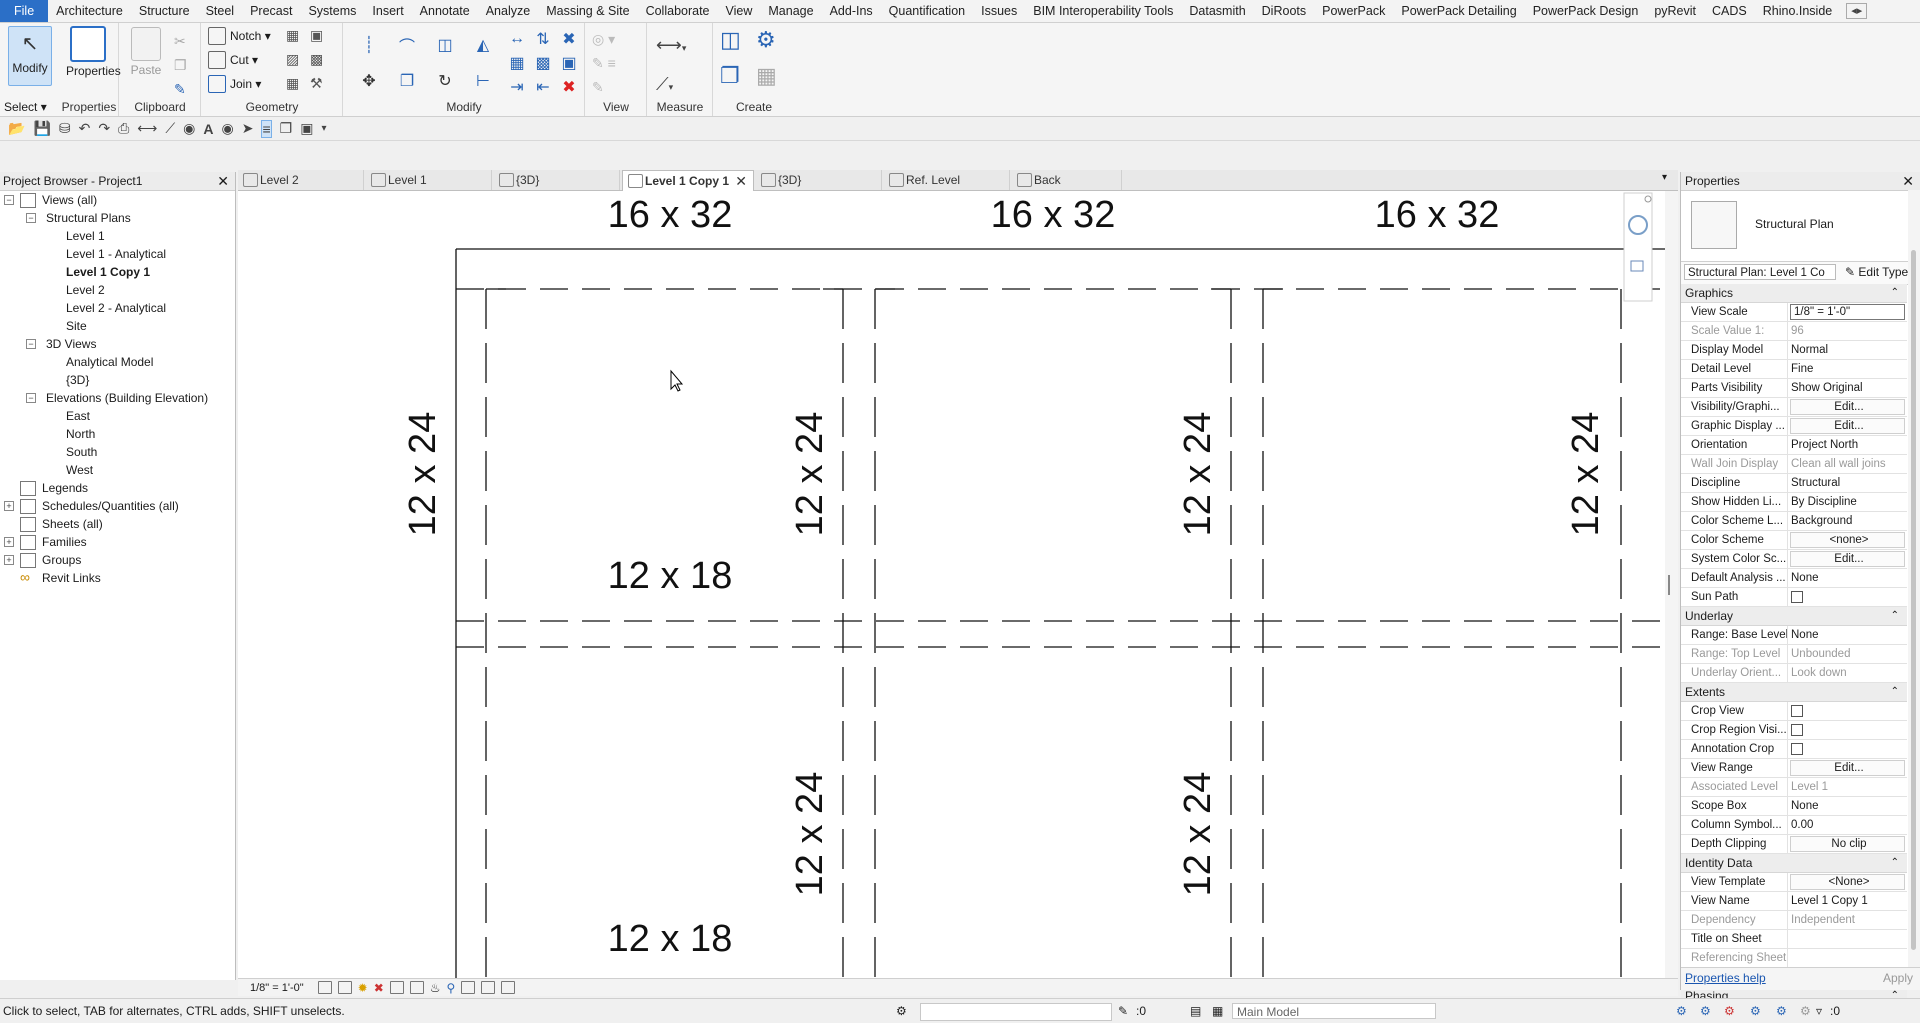 This screenshot has height=1023, width=1920. What do you see at coordinates (117, 434) in the screenshot?
I see `tree-item: North` at bounding box center [117, 434].